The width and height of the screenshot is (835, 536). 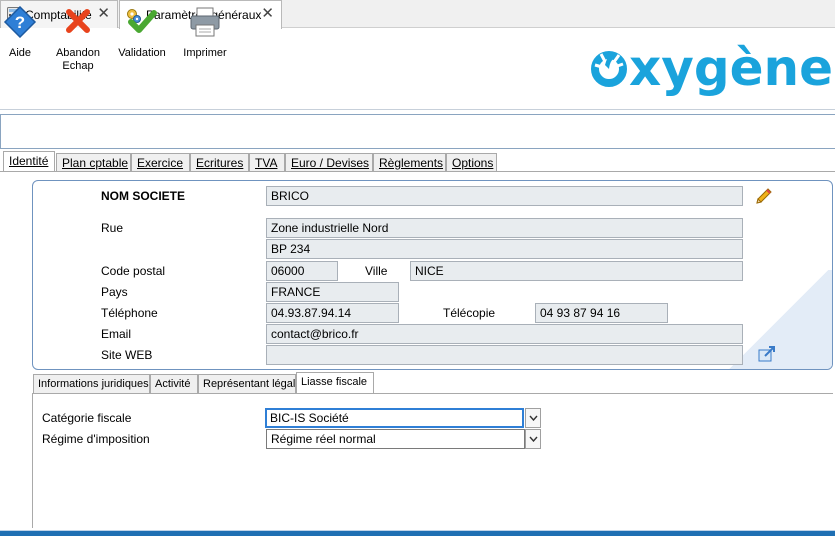 I want to click on abandon-sublabel: Echap, so click(x=78, y=66).